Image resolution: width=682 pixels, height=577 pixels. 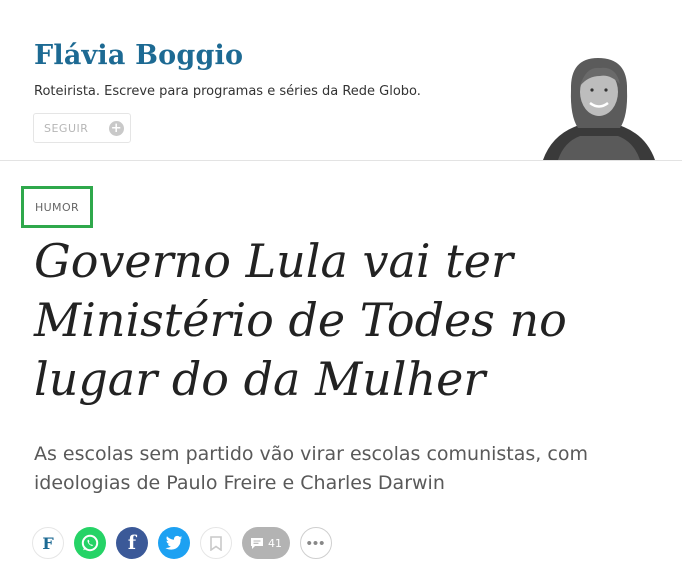 What do you see at coordinates (599, 105) in the screenshot?
I see `author-photo` at bounding box center [599, 105].